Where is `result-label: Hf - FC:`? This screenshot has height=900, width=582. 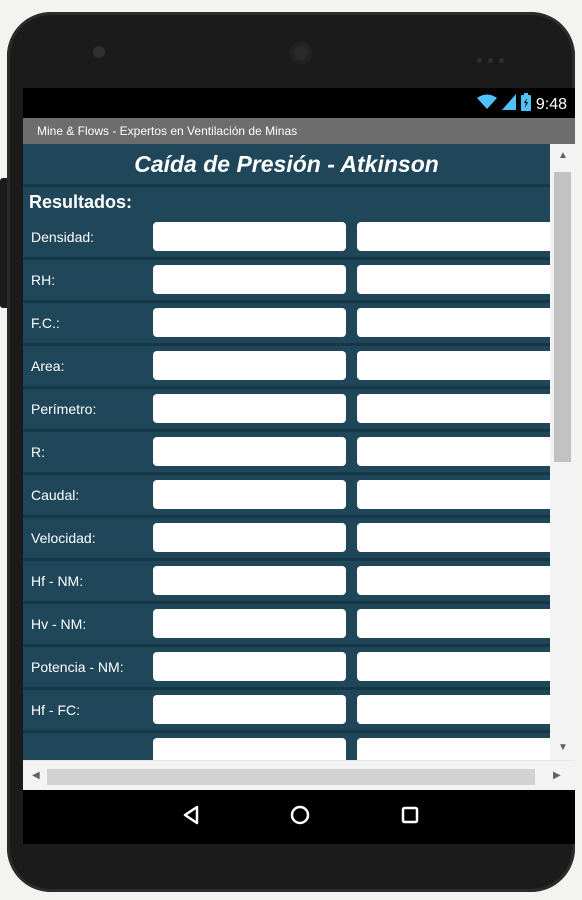
result-label: Hf - FC: is located at coordinates (55, 710).